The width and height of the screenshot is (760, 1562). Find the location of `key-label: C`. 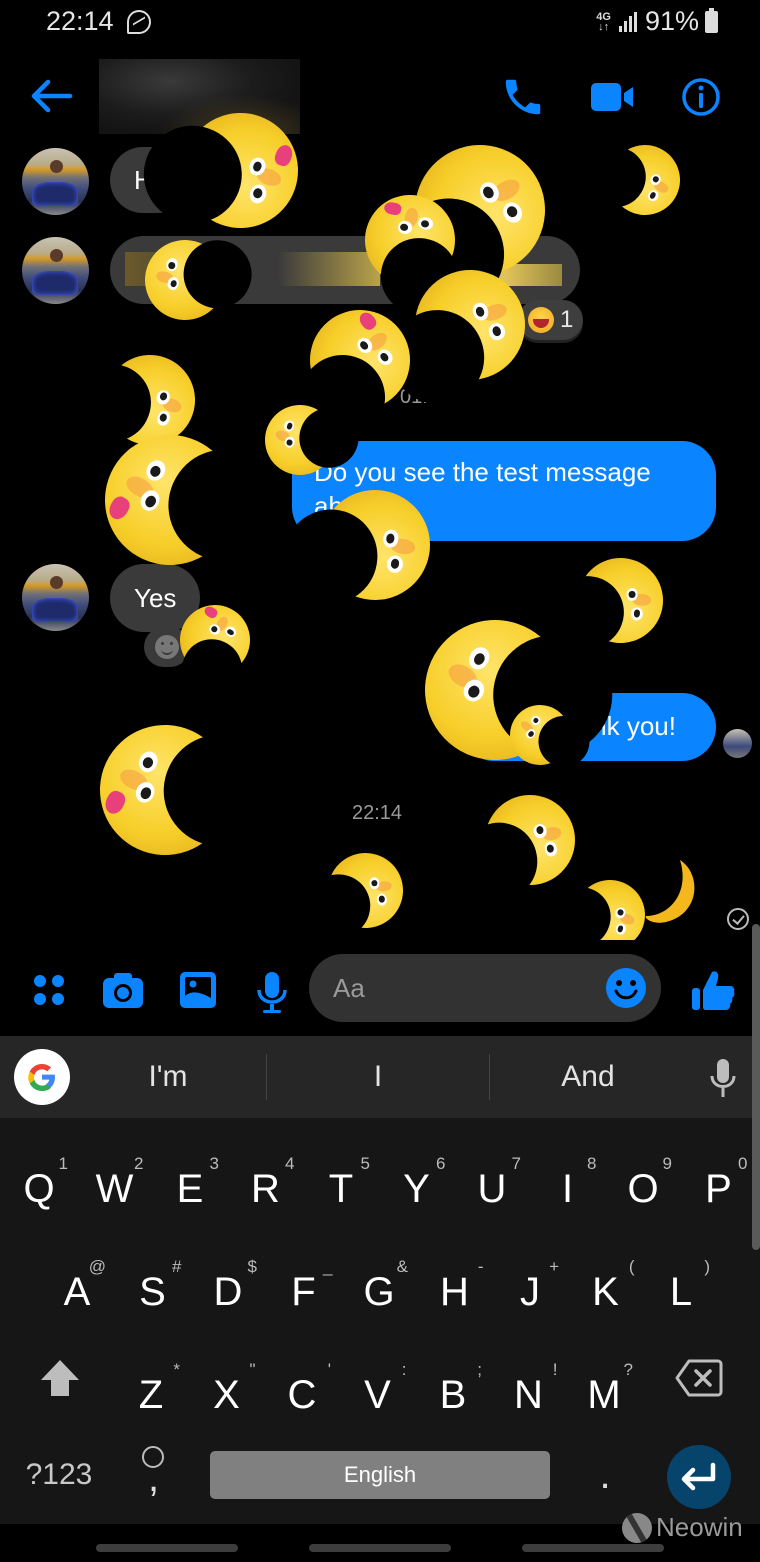

key-label: C is located at coordinates (302, 1394).